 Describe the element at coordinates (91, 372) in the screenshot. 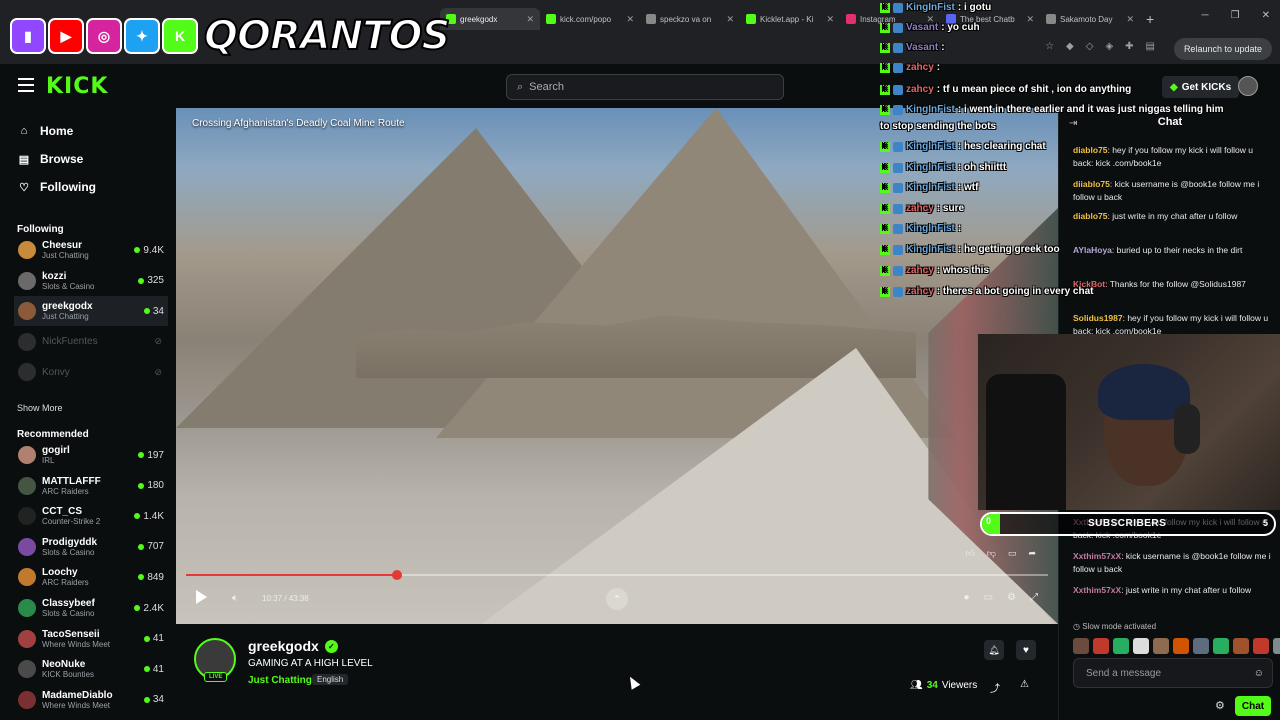

I see `sidebar-channel: Konvy ⊘` at that location.